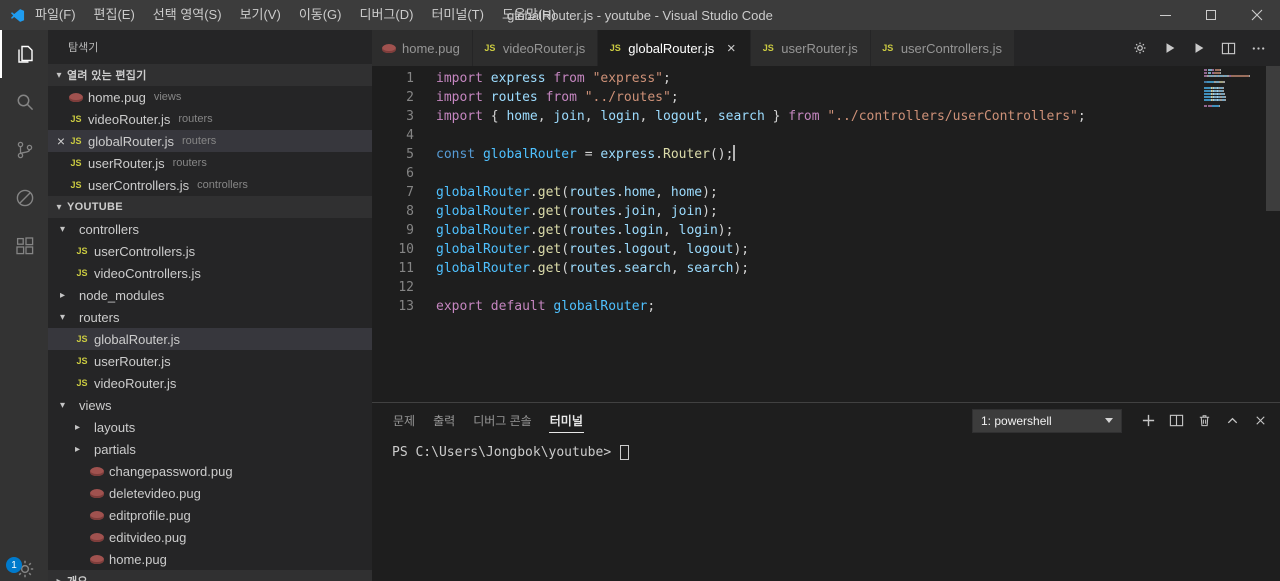 This screenshot has width=1280, height=581. What do you see at coordinates (502, 420) in the screenshot?
I see `panel-tab: 디버그 콘솔` at bounding box center [502, 420].